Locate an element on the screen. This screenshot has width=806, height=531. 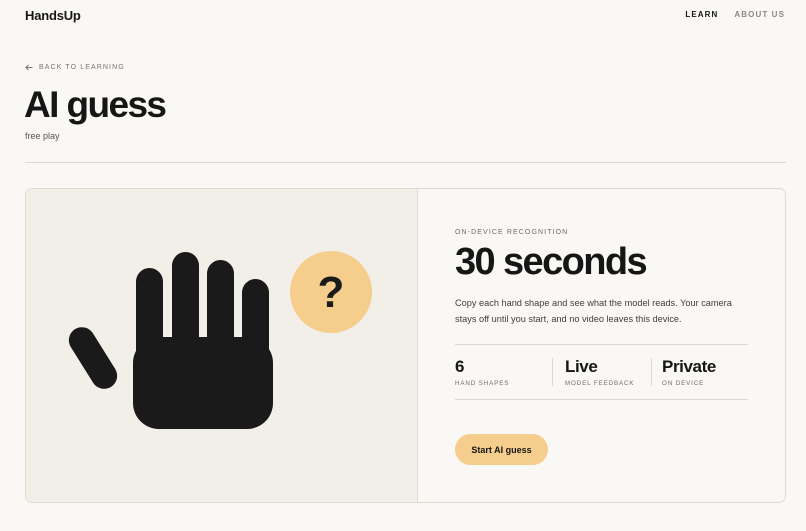
brand-logo: HandsUp is located at coordinates (53, 15).